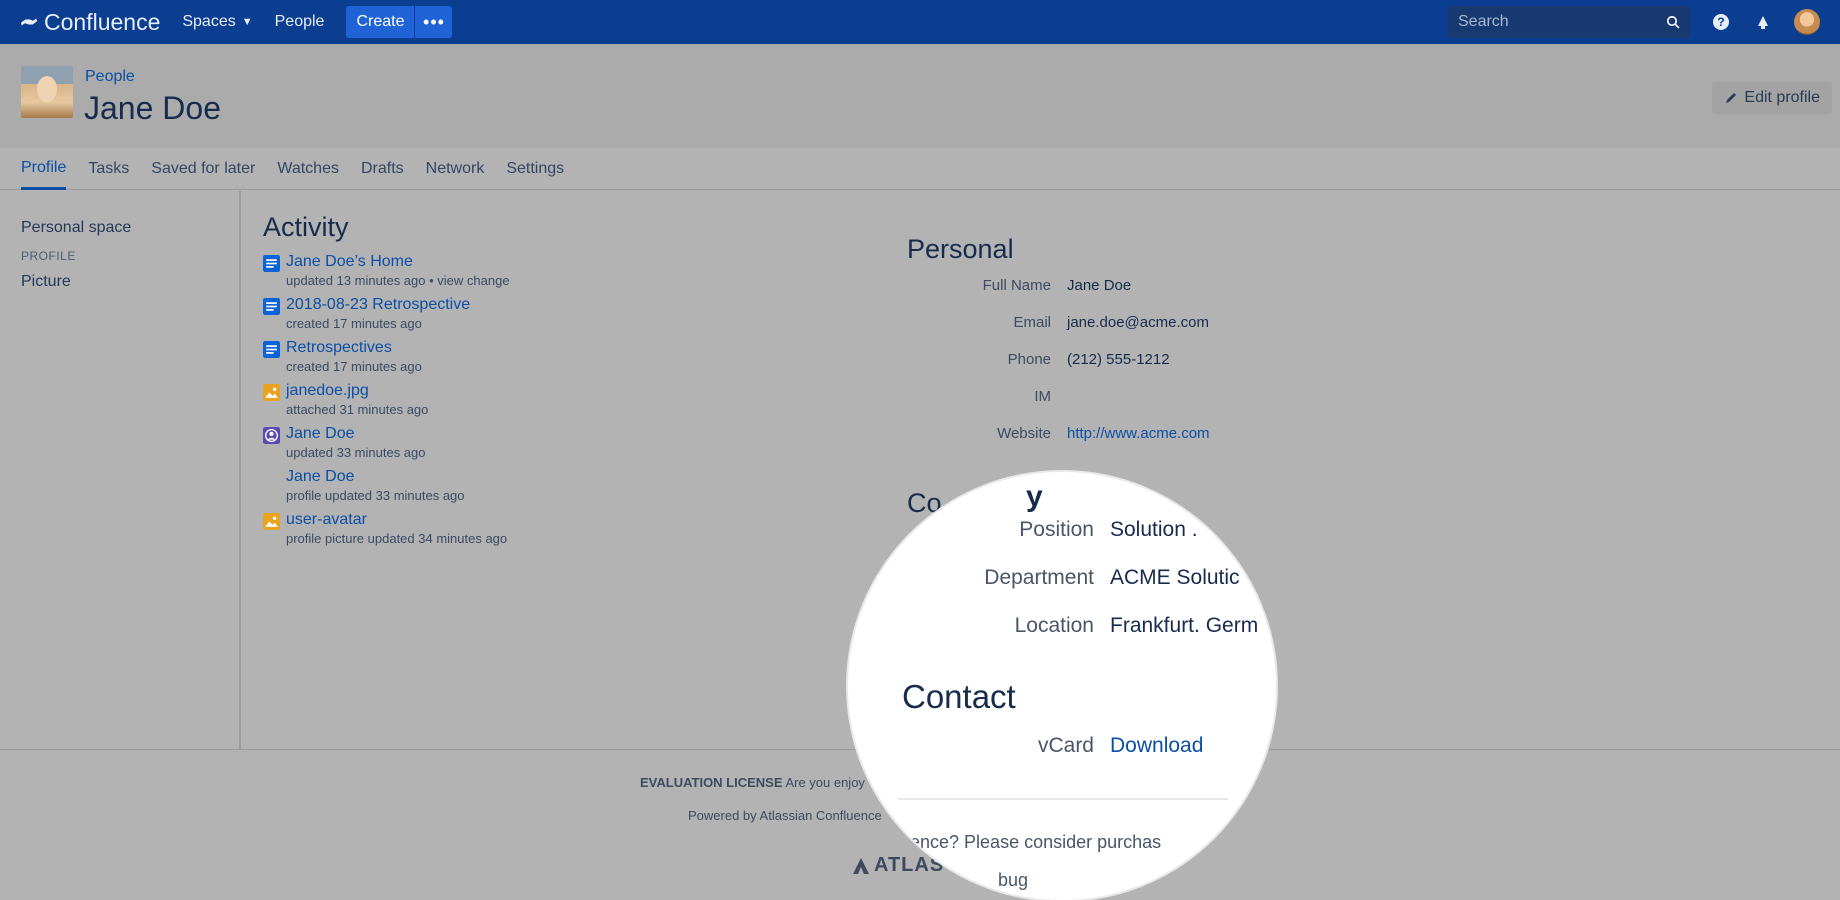 The width and height of the screenshot is (1840, 900). What do you see at coordinates (380, 22) in the screenshot?
I see `create-button: Create` at bounding box center [380, 22].